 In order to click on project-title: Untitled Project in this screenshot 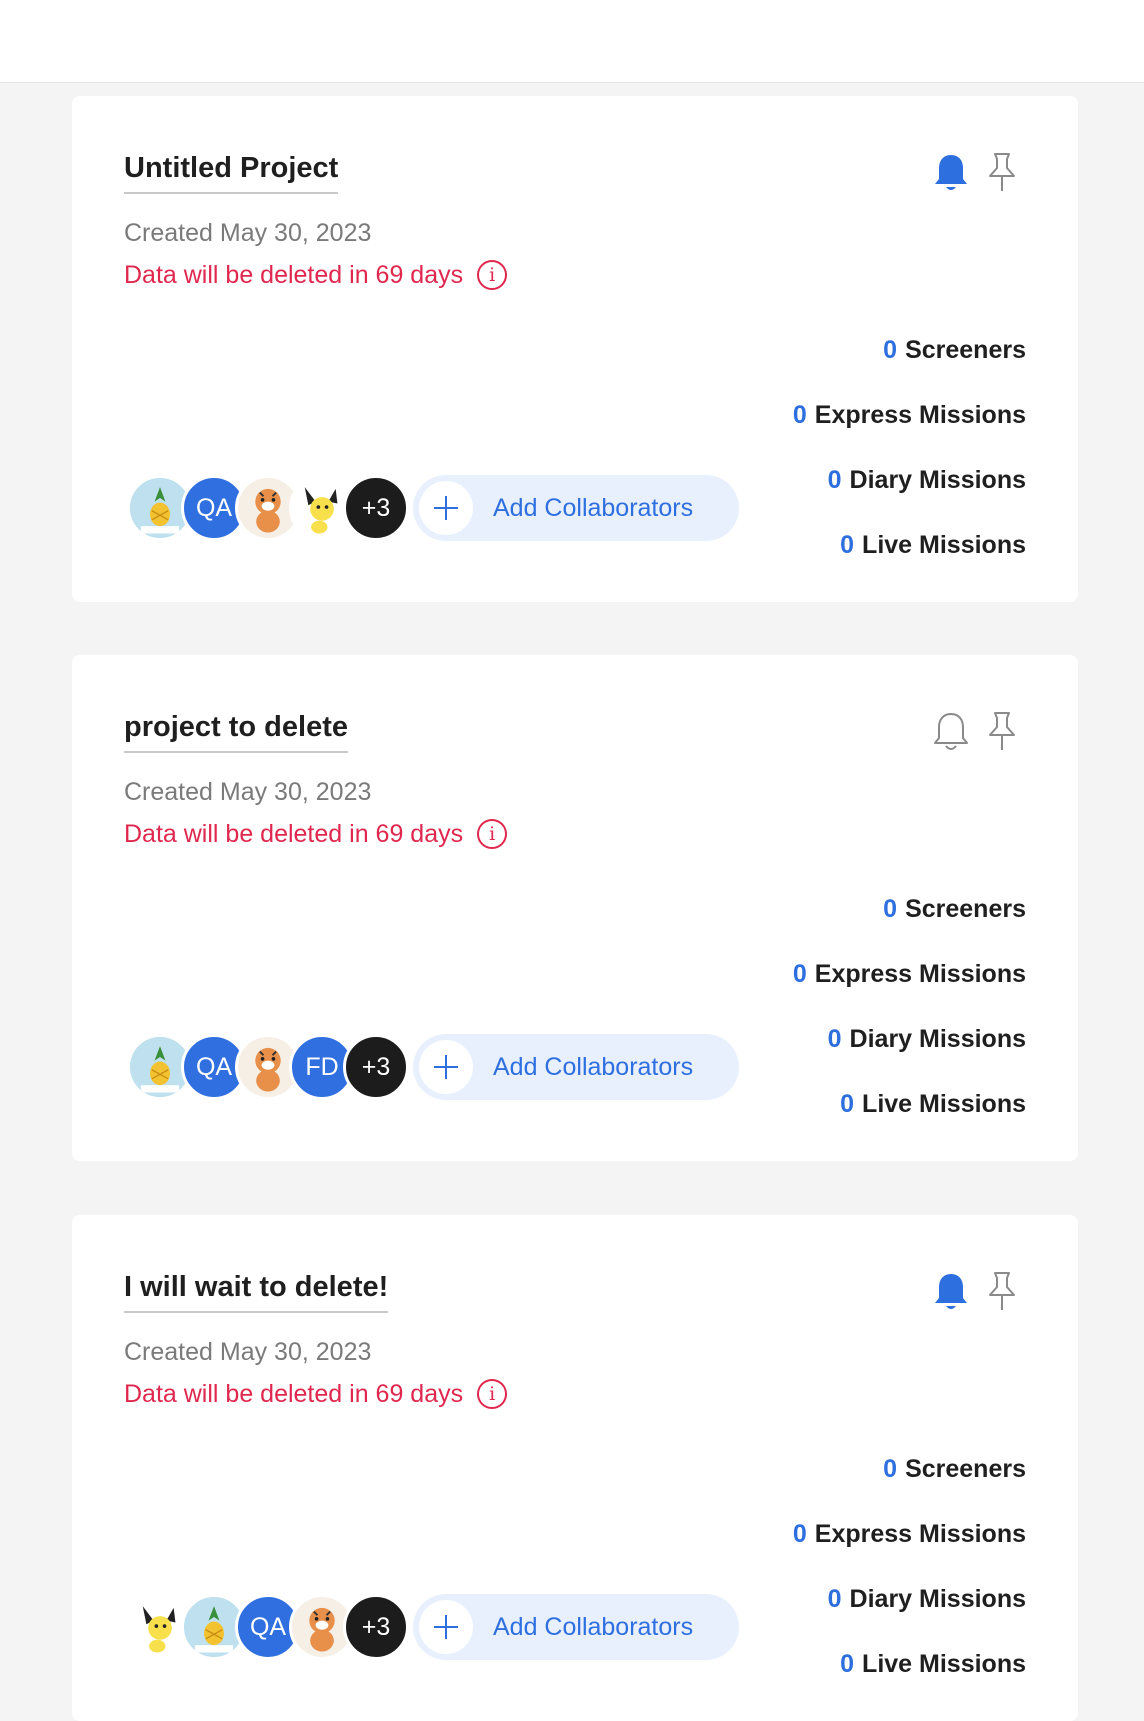, I will do `click(231, 172)`.